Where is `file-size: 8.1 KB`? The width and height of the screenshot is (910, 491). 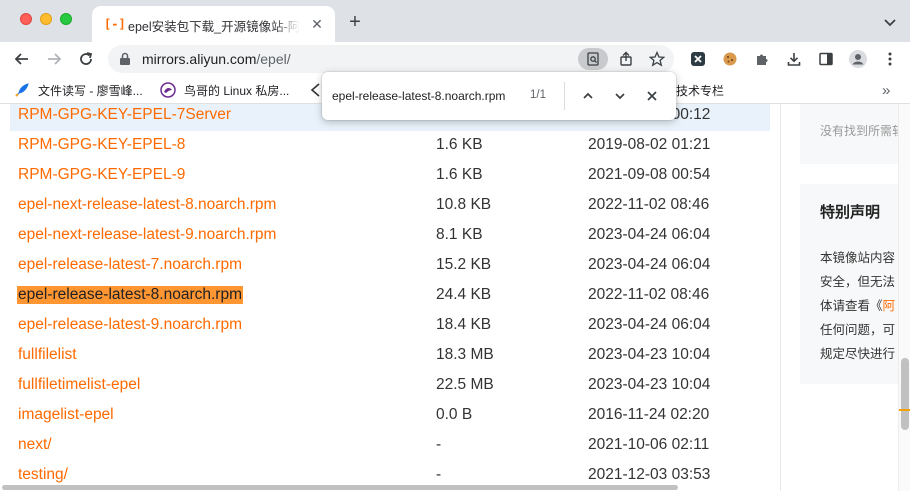 file-size: 8.1 KB is located at coordinates (459, 234).